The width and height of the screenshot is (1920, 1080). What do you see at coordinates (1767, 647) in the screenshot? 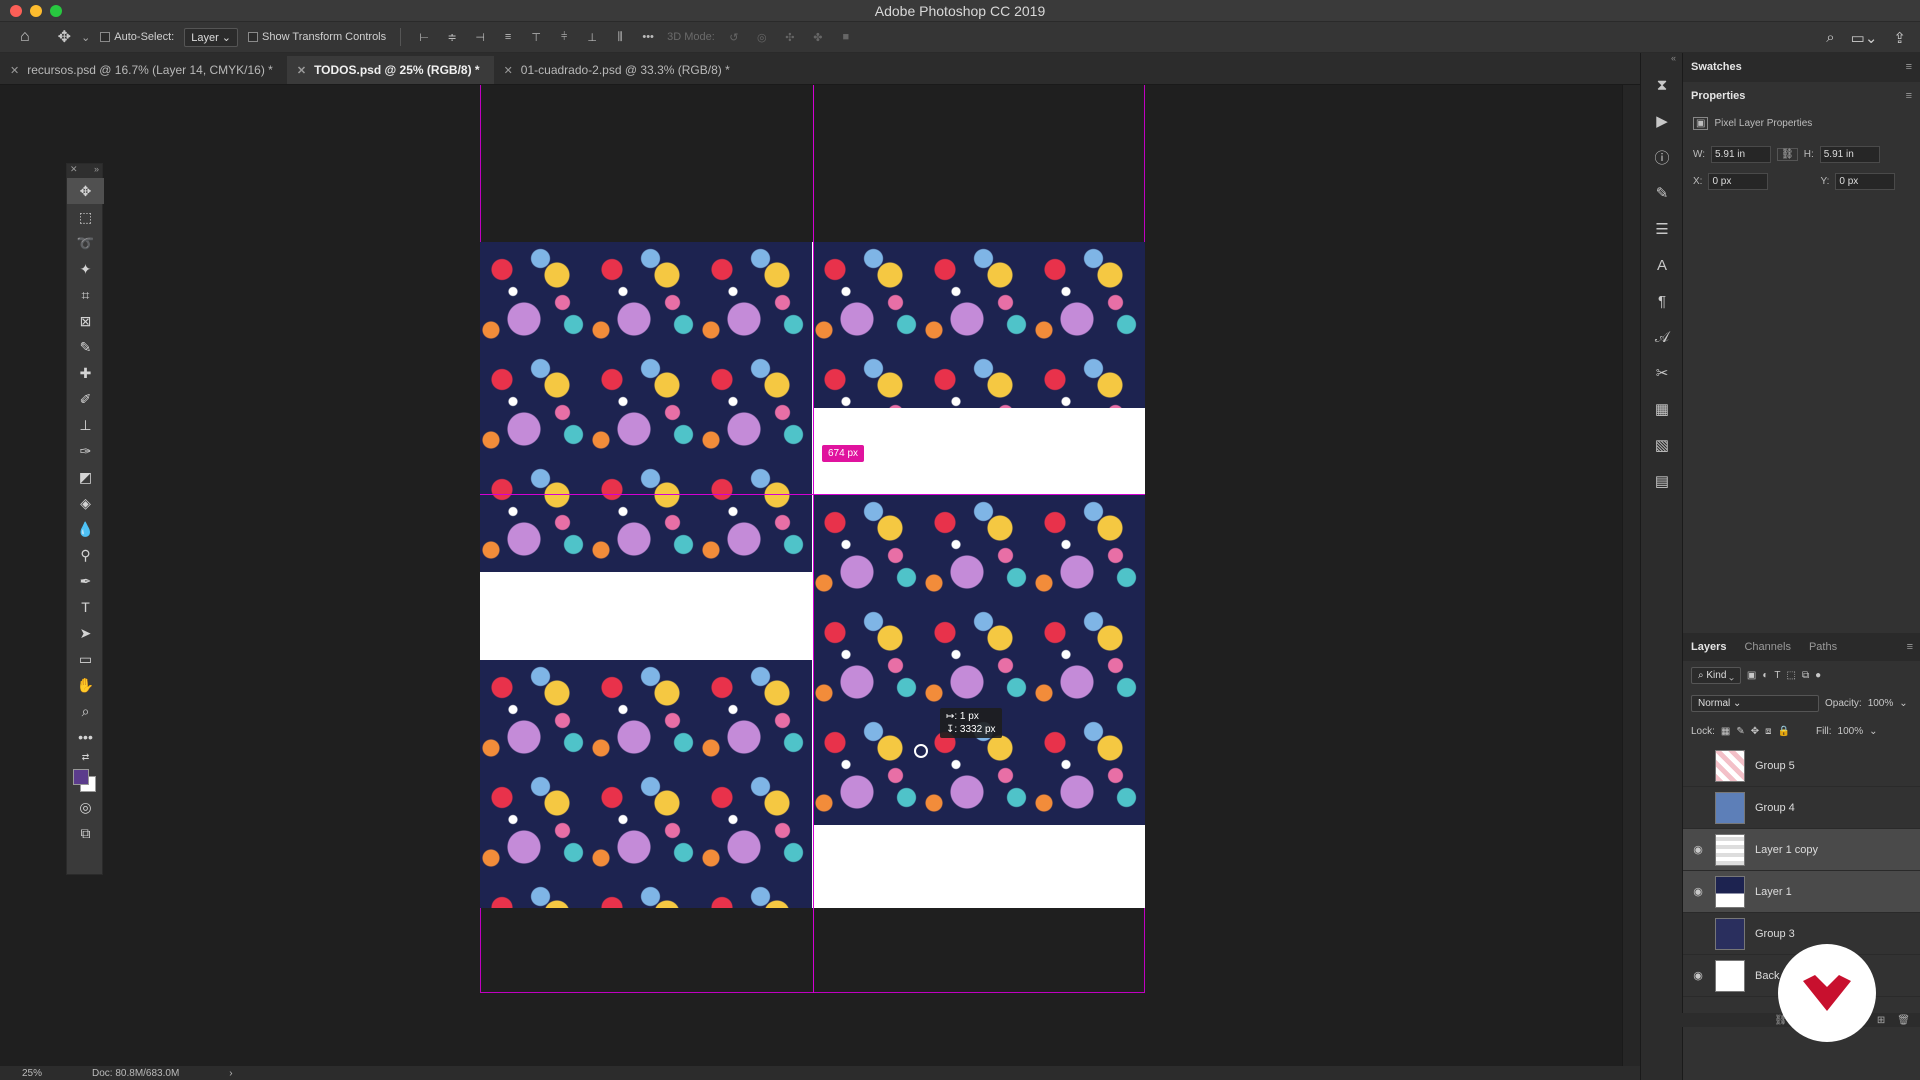
I see `tab-channels: Channels` at bounding box center [1767, 647].